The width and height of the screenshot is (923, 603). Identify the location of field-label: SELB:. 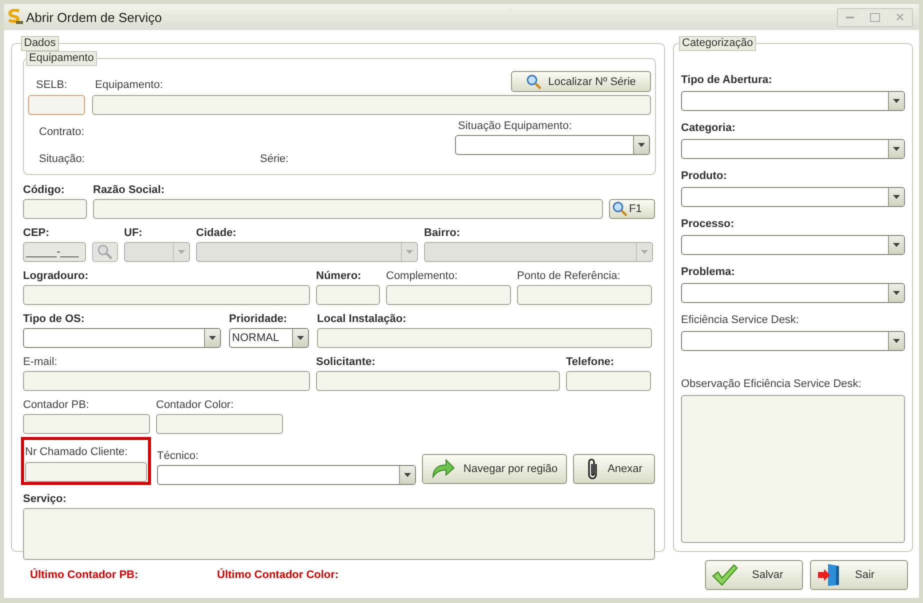
(52, 85).